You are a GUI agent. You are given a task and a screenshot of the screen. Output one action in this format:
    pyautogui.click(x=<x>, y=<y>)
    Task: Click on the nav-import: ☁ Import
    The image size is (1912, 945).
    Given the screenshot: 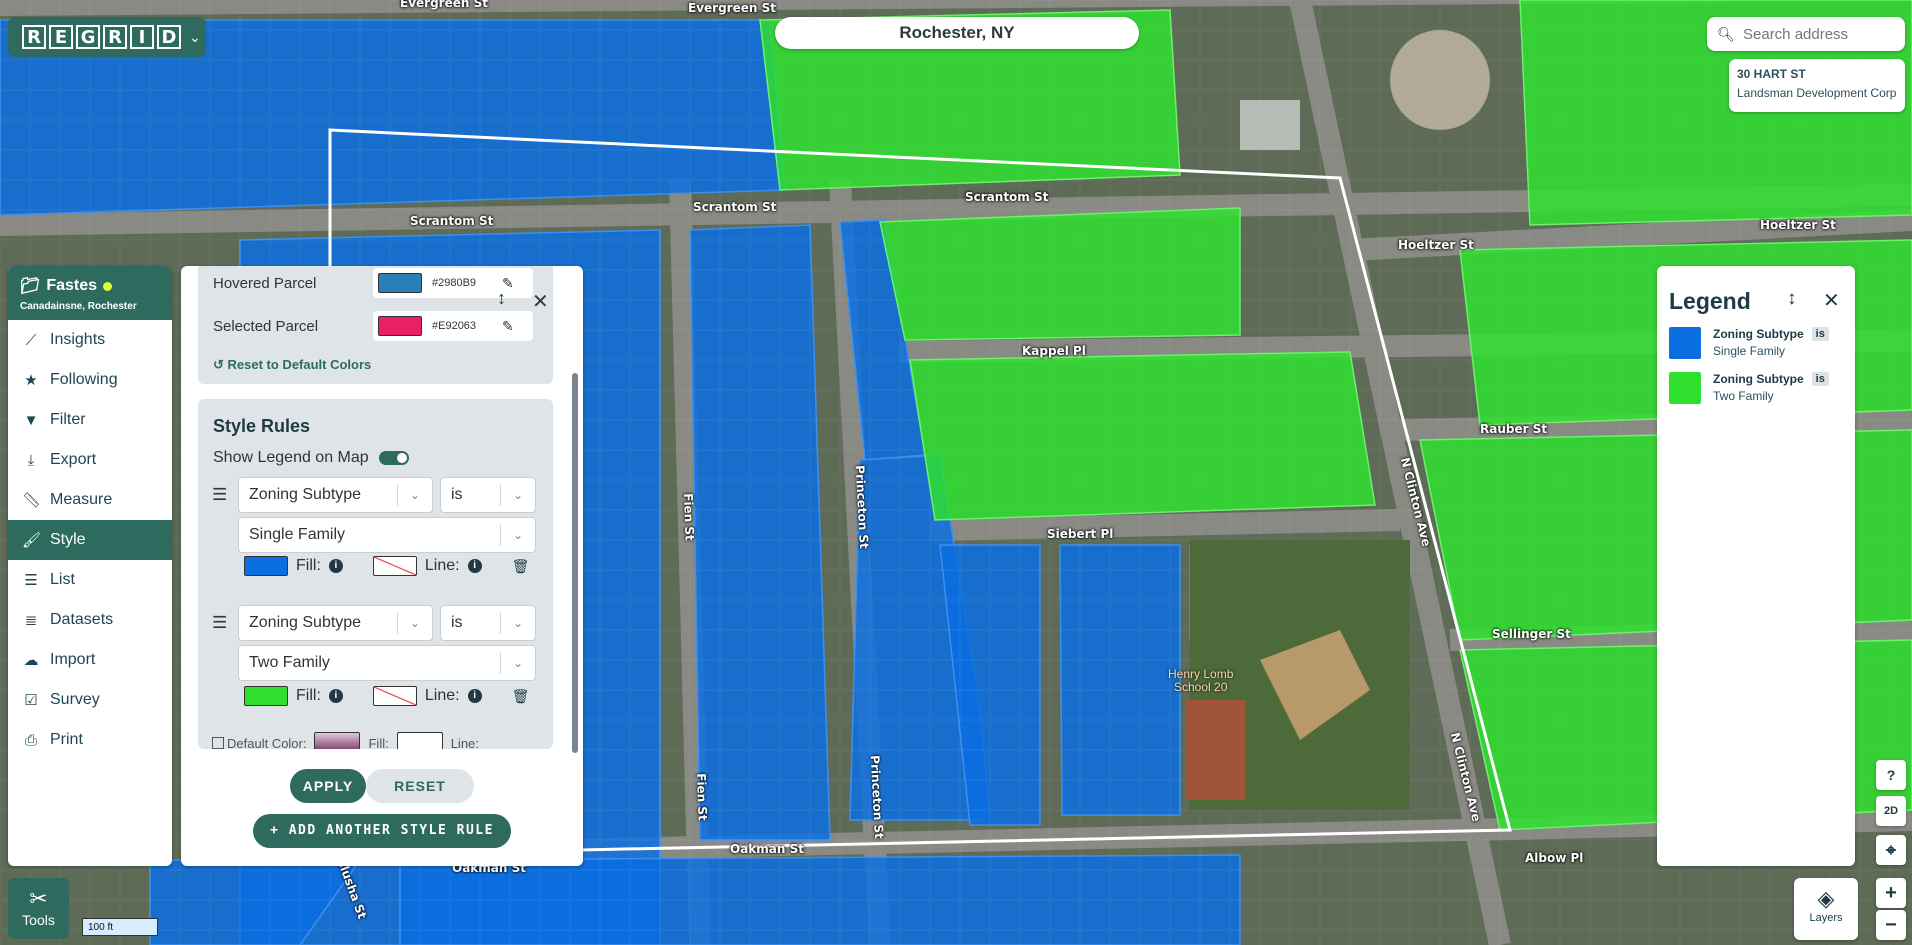 What is the action you would take?
    pyautogui.click(x=90, y=660)
    